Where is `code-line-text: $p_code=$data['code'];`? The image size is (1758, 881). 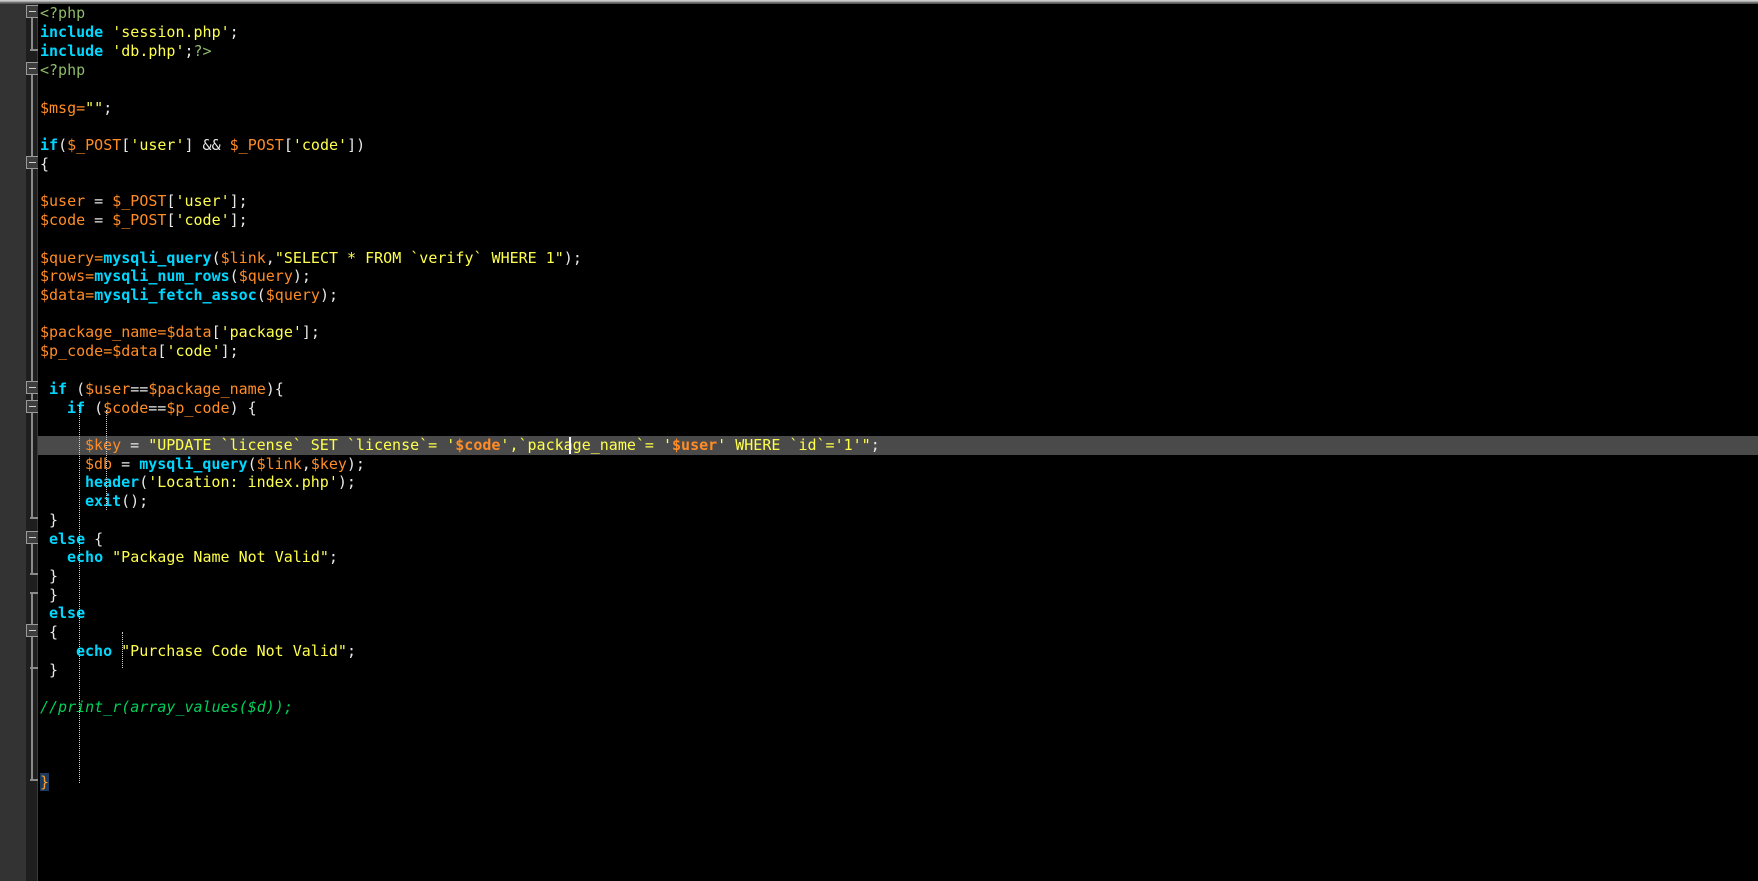
code-line-text: $p_code=$data['code']; is located at coordinates (138, 351).